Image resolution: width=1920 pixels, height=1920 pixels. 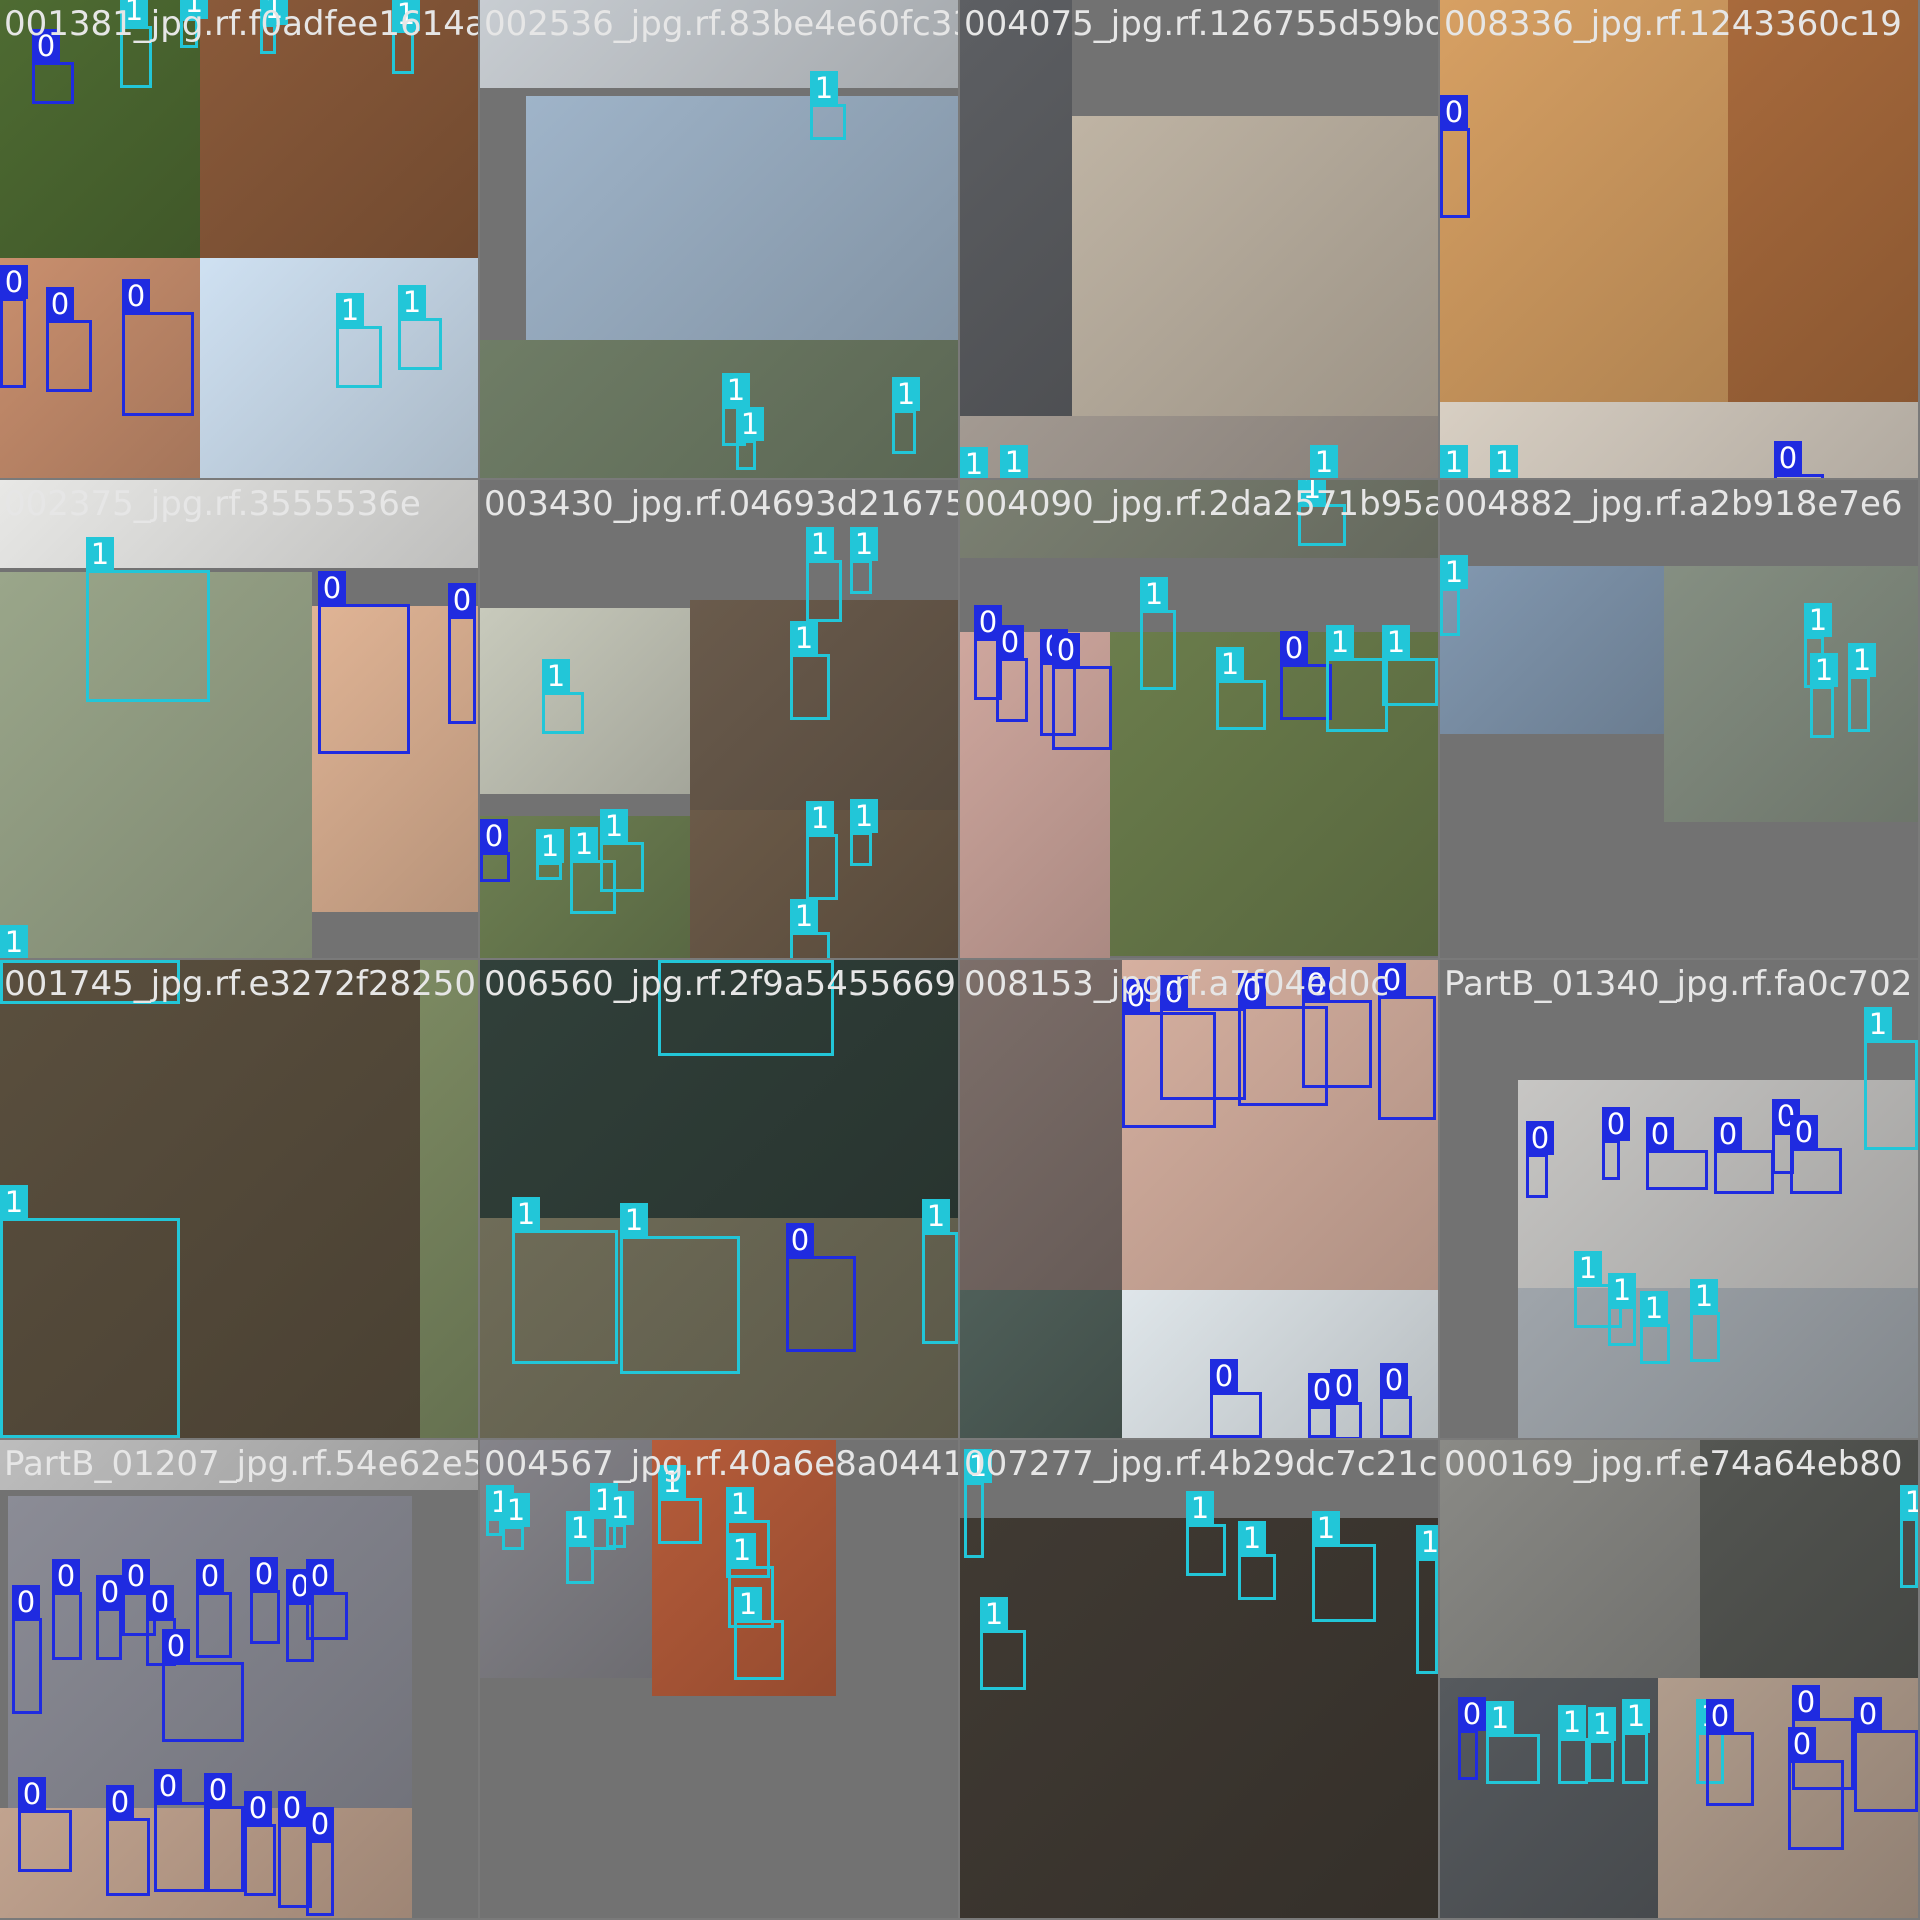 What do you see at coordinates (239, 1199) in the screenshot?
I see `mosaic-tile: 11001745_jpg.rf.e3272f28250e` at bounding box center [239, 1199].